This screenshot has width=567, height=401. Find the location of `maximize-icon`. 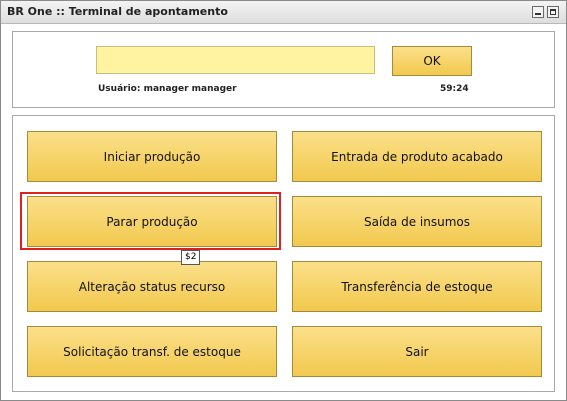

maximize-icon is located at coordinates (553, 12).